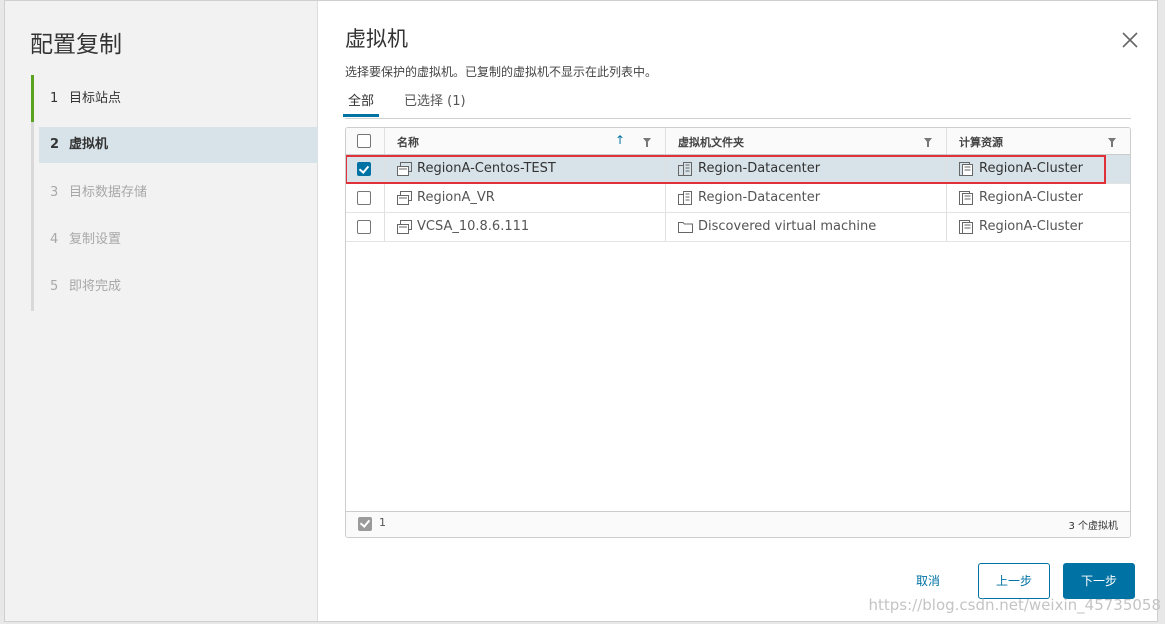 This screenshot has height=624, width=1165. I want to click on select-all-checkbox, so click(364, 141).